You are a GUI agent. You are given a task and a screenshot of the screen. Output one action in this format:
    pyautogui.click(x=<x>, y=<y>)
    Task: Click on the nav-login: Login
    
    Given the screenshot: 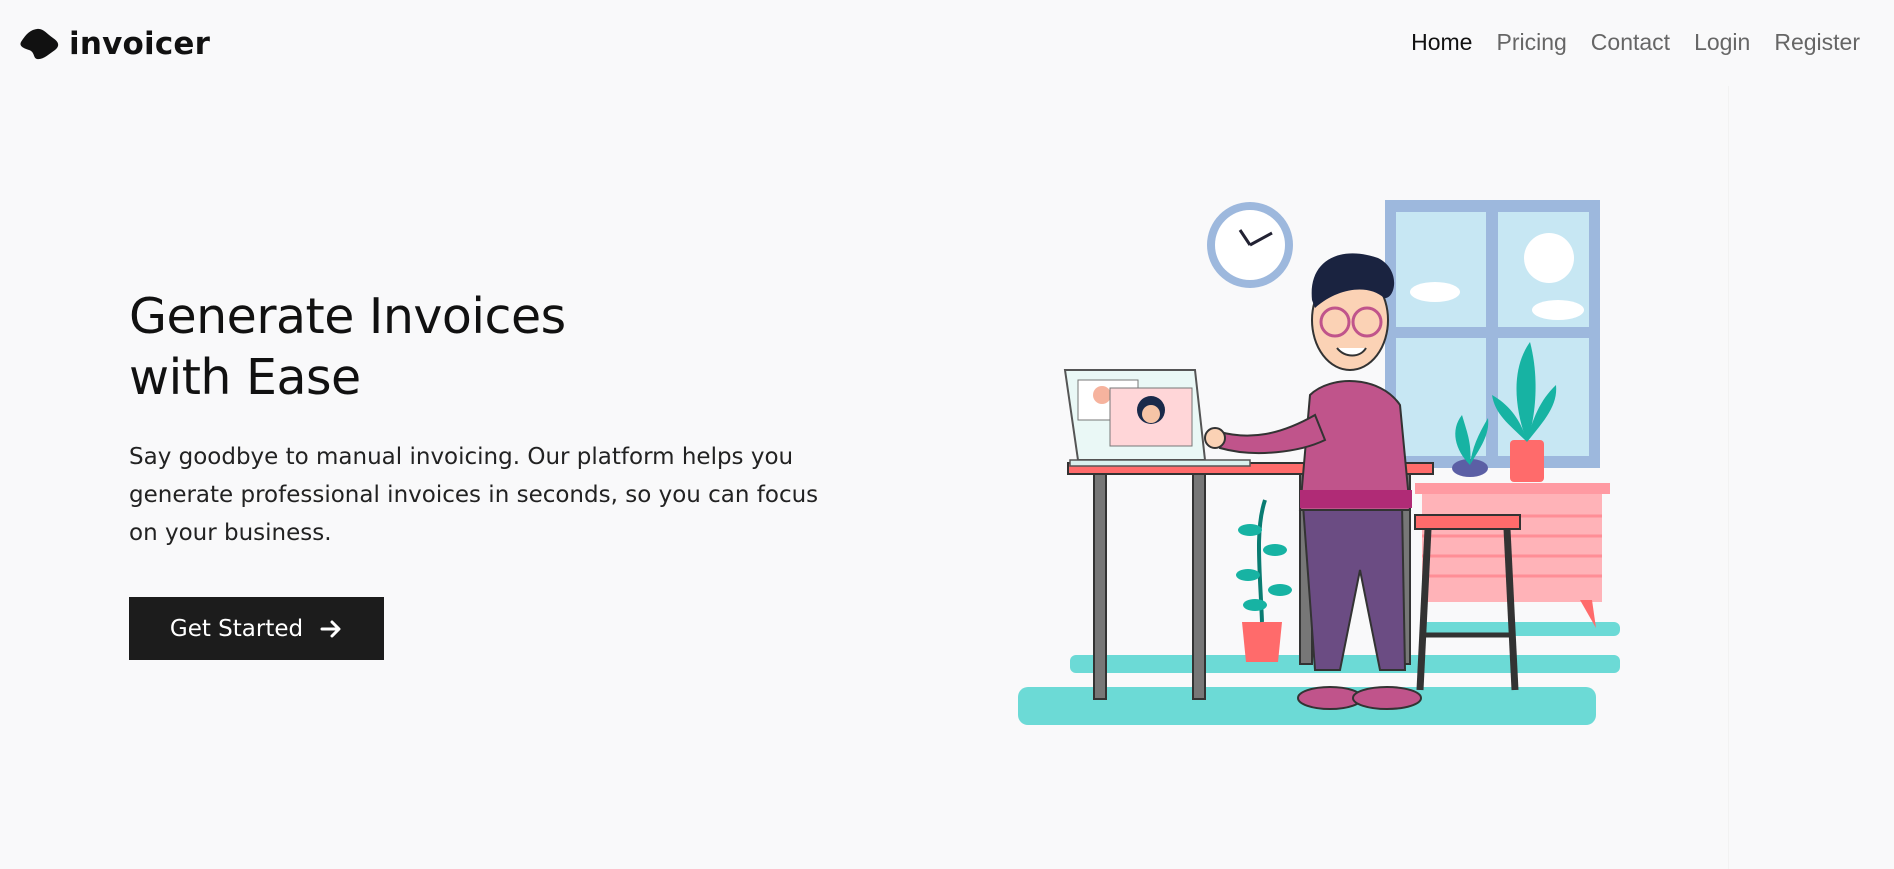 What is the action you would take?
    pyautogui.click(x=1722, y=42)
    